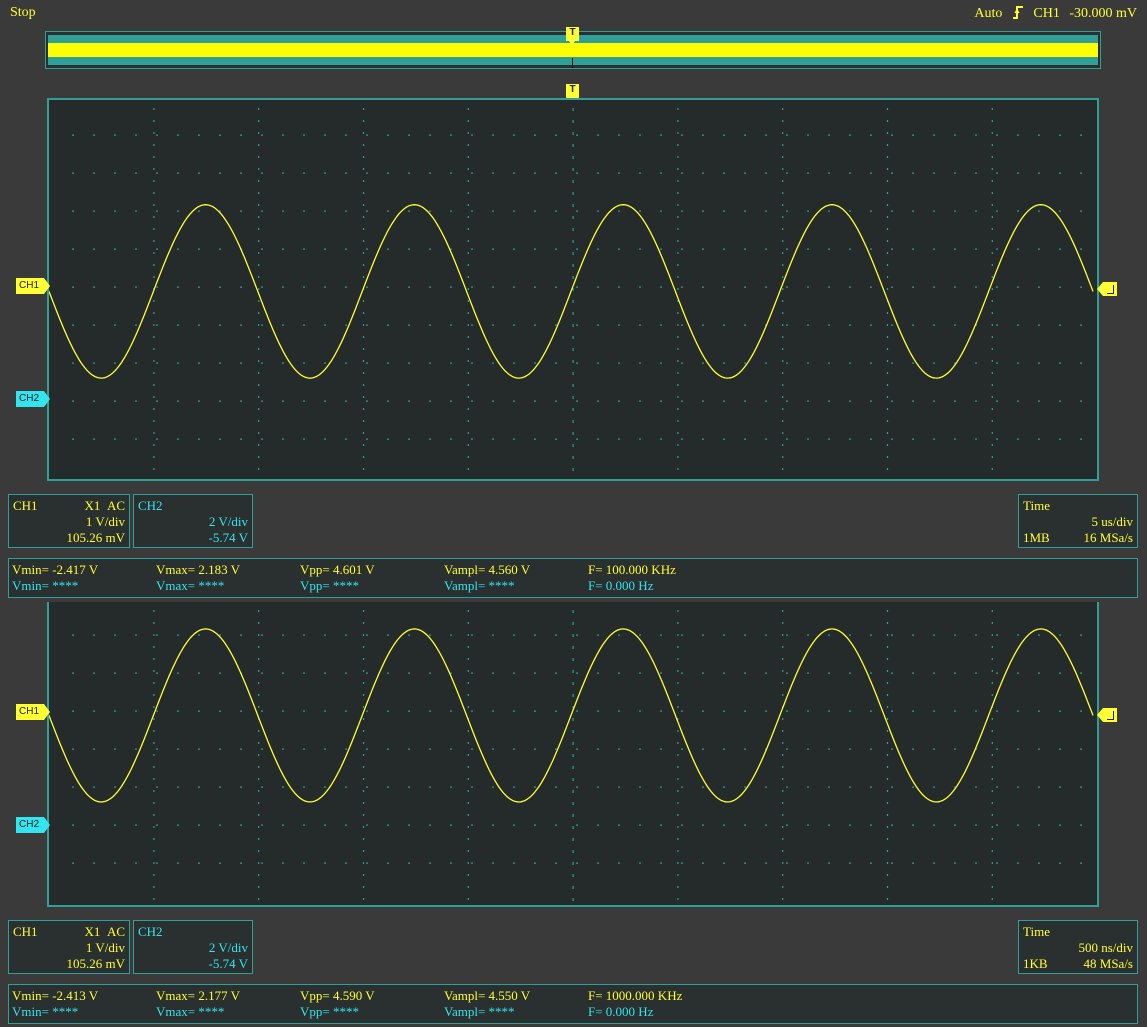 This screenshot has height=1027, width=1147. What do you see at coordinates (23, 13) in the screenshot?
I see `run-status: Stop` at bounding box center [23, 13].